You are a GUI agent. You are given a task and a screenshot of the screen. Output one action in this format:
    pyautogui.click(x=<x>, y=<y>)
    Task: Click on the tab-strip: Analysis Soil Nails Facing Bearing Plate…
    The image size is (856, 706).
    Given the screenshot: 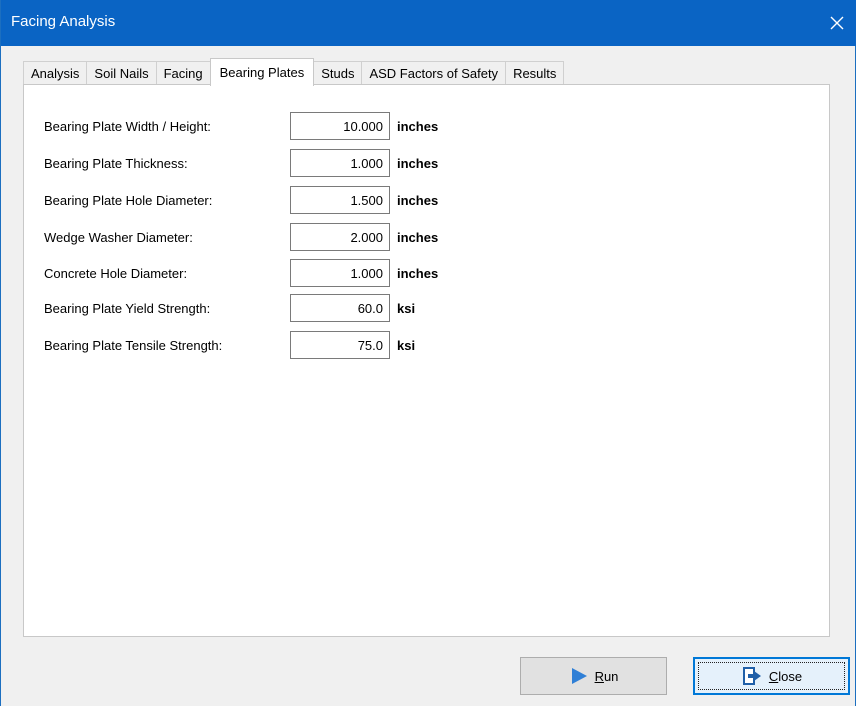 What is the action you would take?
    pyautogui.click(x=294, y=72)
    